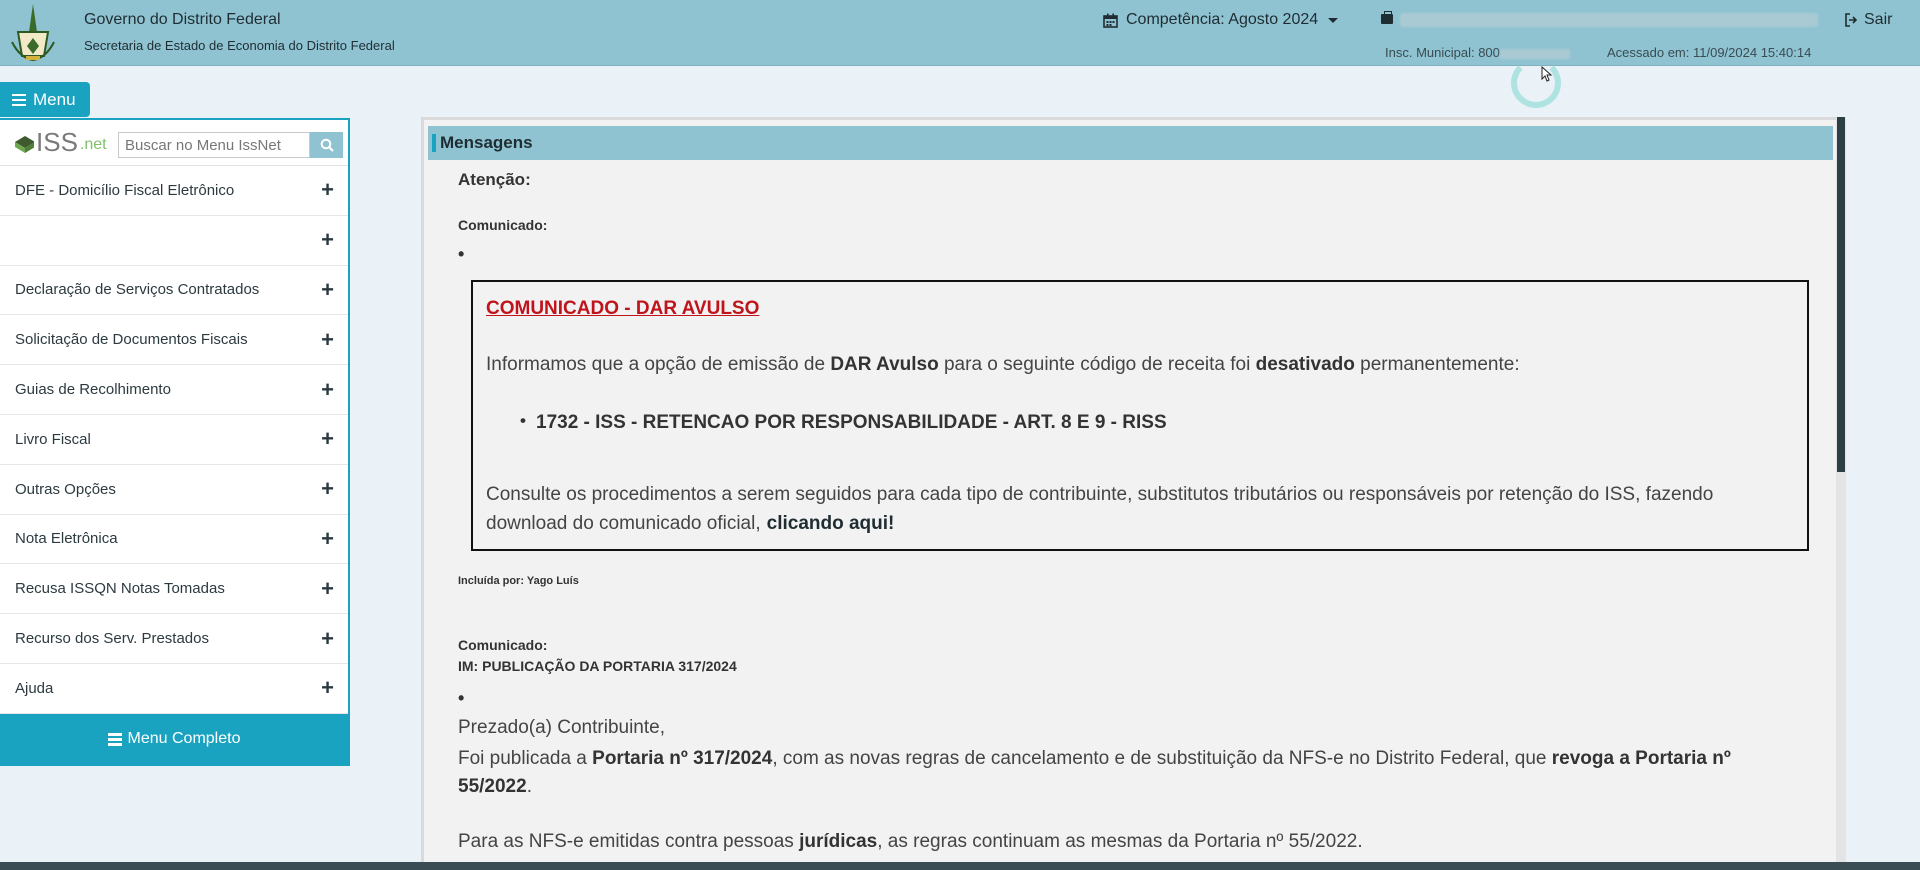 This screenshot has width=1920, height=870. What do you see at coordinates (54, 99) in the screenshot?
I see `menu-toggle-label: Menu` at bounding box center [54, 99].